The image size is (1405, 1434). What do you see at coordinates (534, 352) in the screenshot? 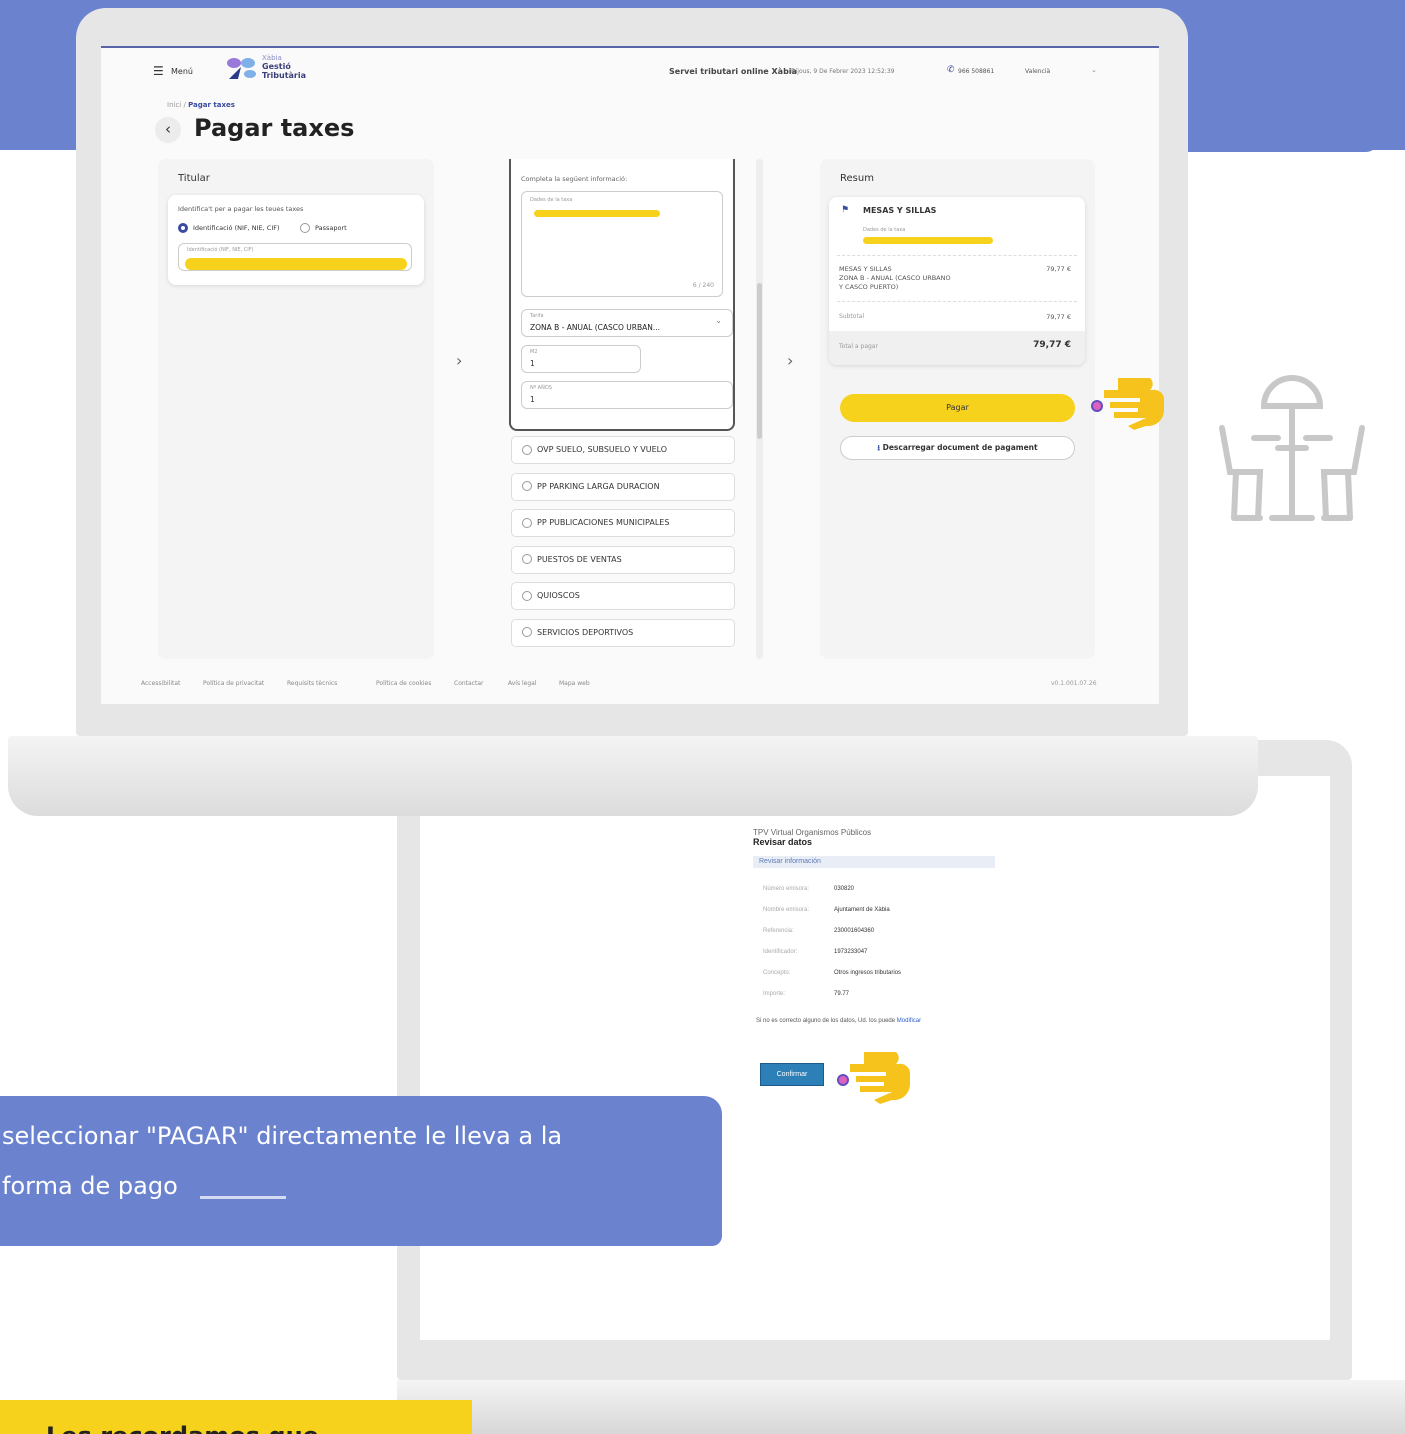
I see `m2-label: M2` at bounding box center [534, 352].